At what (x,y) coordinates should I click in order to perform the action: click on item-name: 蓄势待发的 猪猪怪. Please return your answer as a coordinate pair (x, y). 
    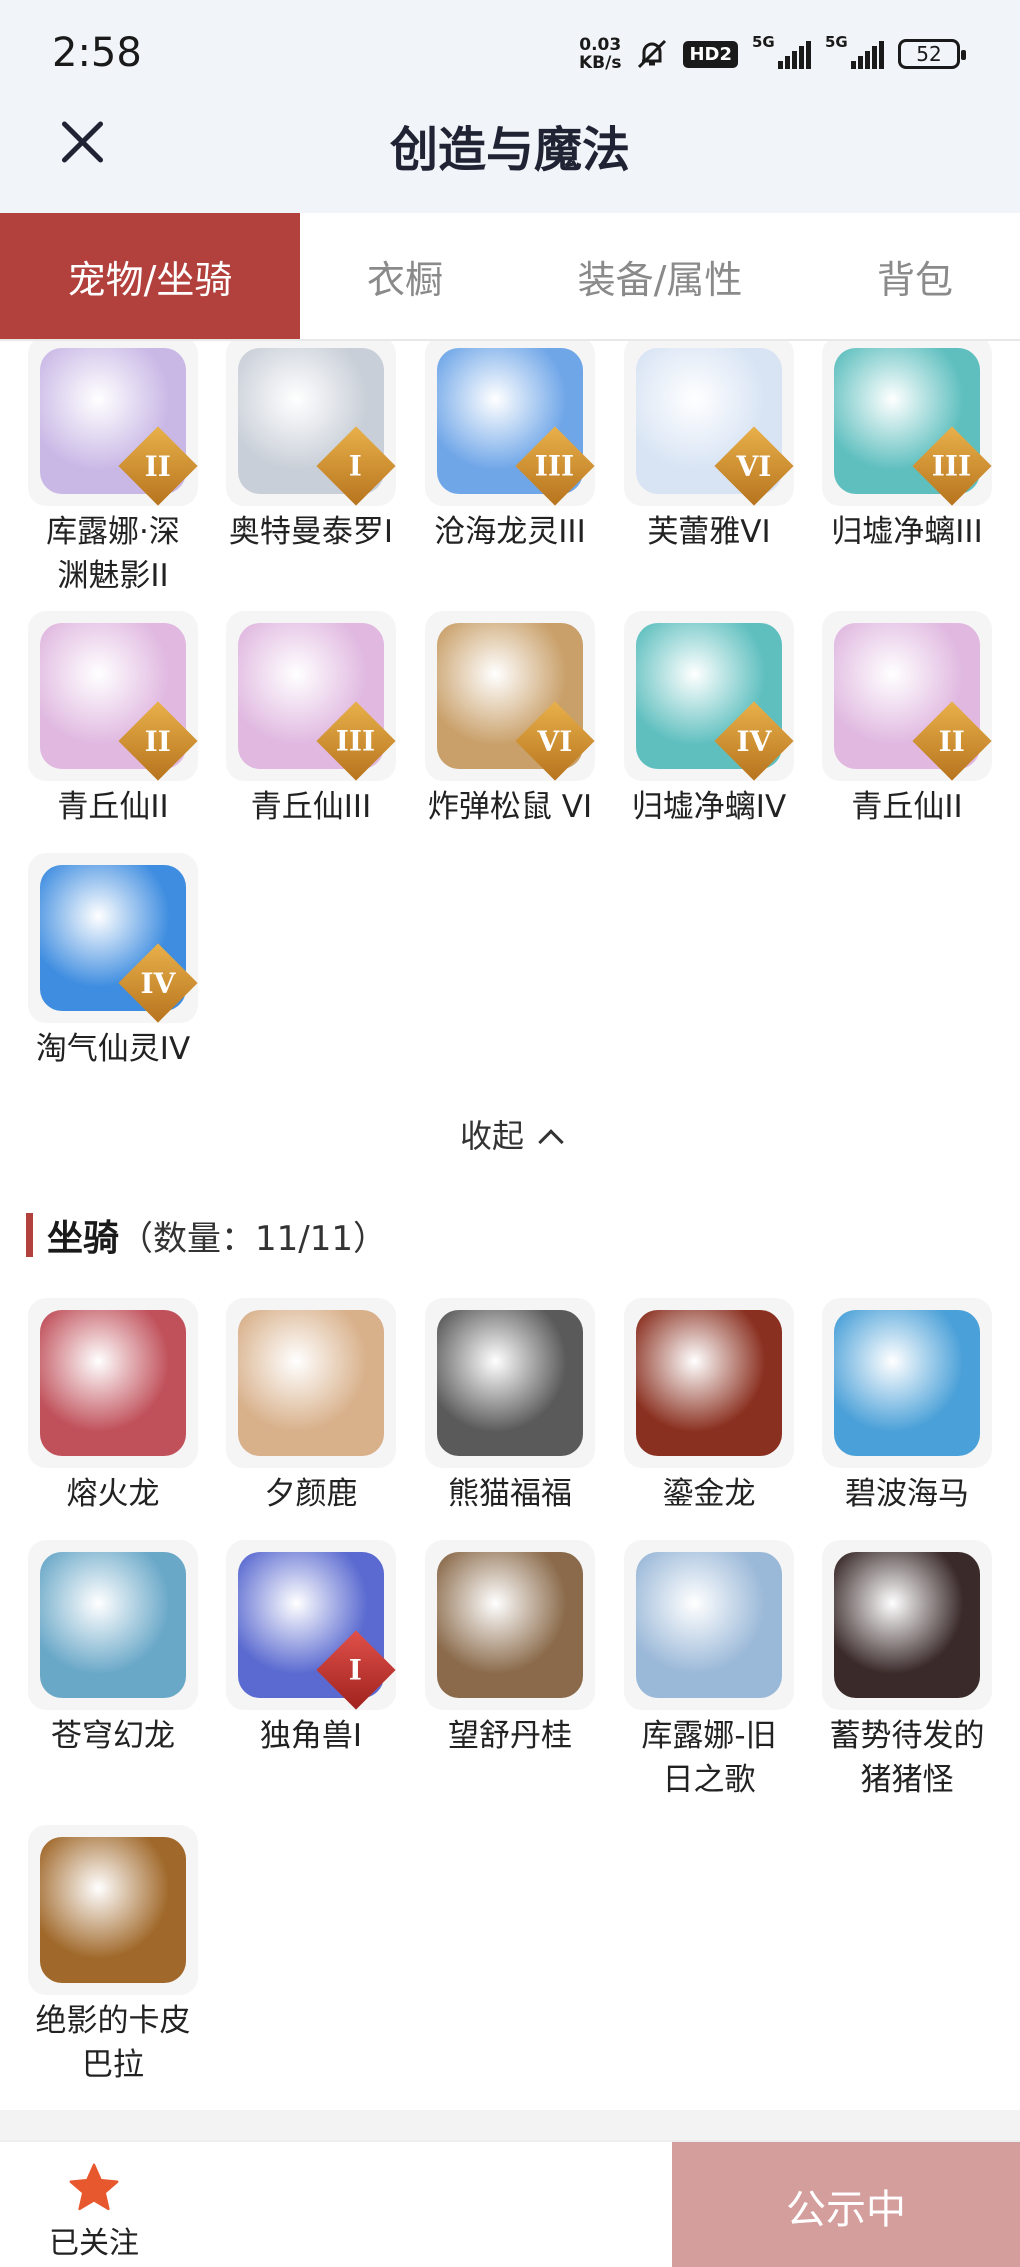
    Looking at the image, I should click on (907, 1758).